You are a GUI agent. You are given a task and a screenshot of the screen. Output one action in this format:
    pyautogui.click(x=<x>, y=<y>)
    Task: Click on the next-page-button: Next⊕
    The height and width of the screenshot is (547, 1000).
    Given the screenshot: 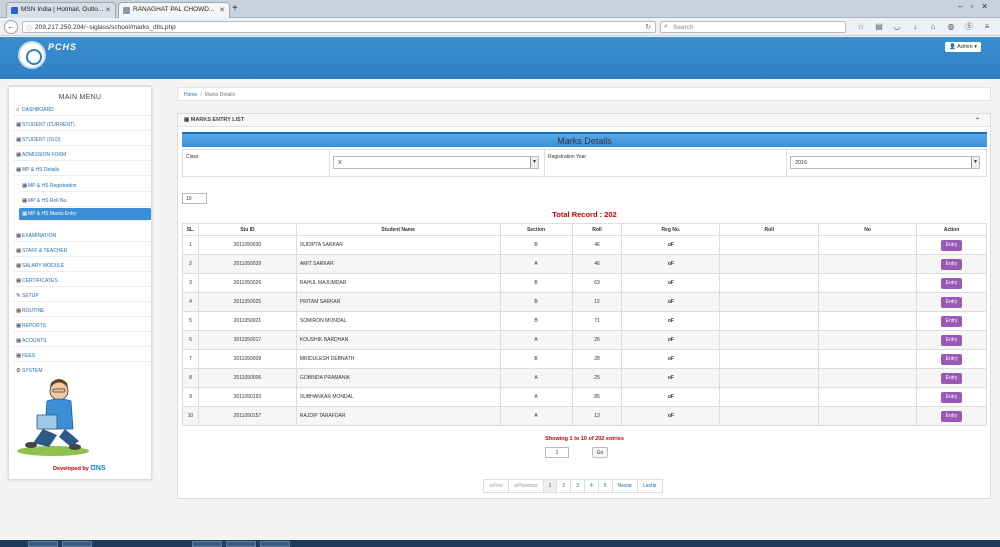 What is the action you would take?
    pyautogui.click(x=625, y=486)
    